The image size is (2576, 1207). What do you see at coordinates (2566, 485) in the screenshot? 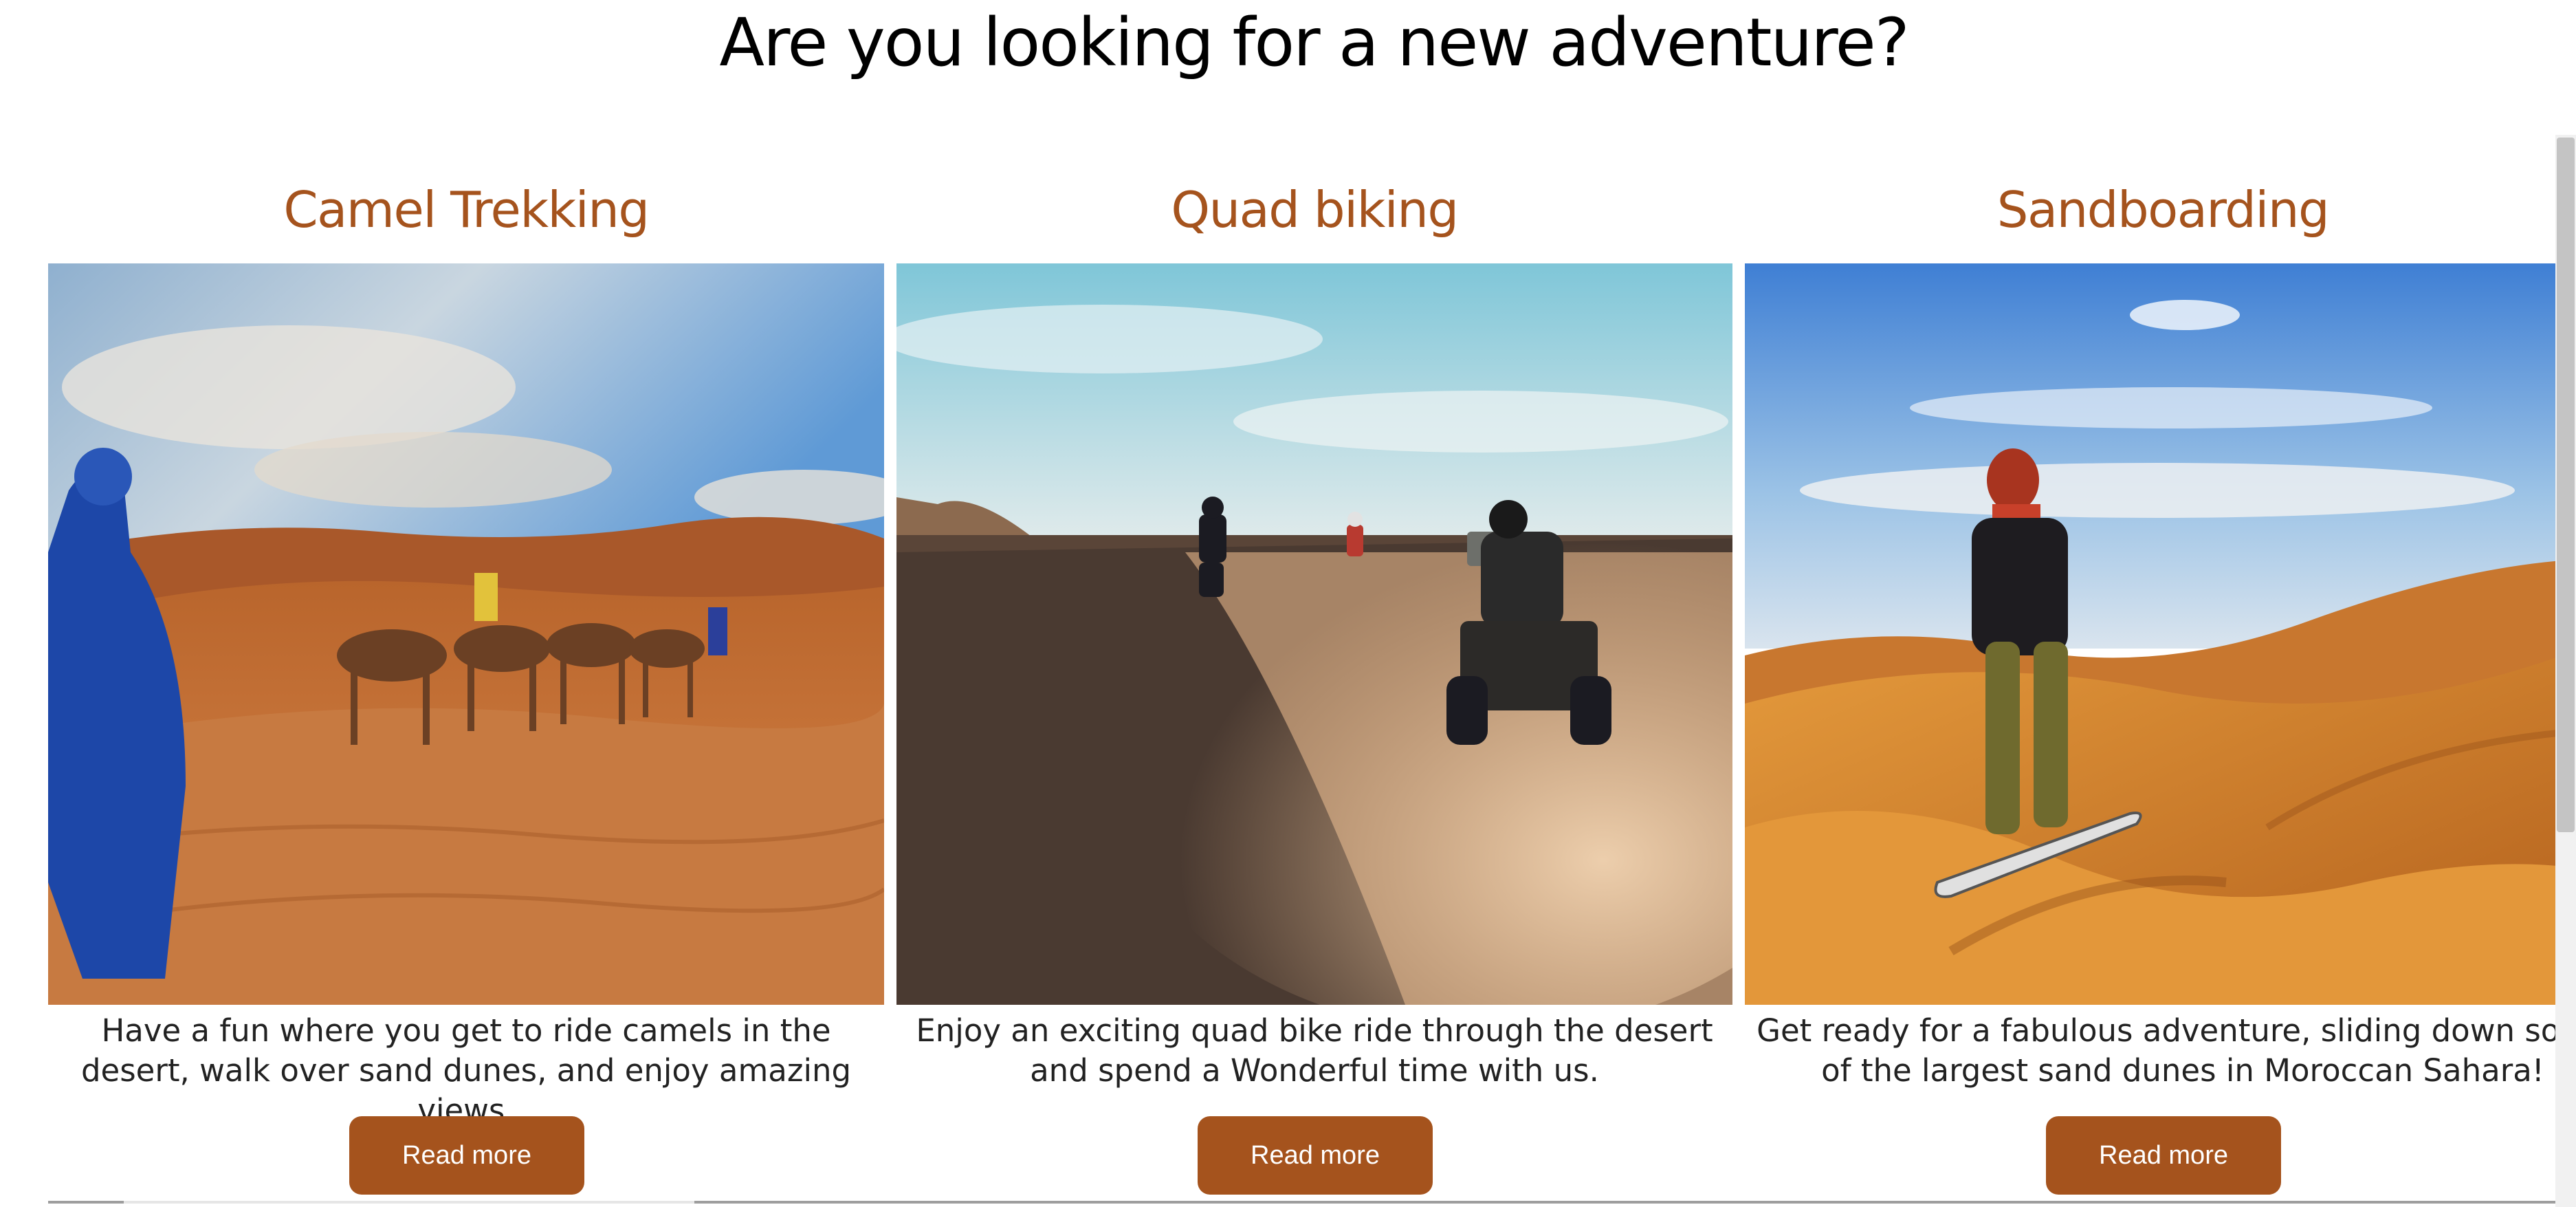
I see `vertical-scrollbar-thumb` at bounding box center [2566, 485].